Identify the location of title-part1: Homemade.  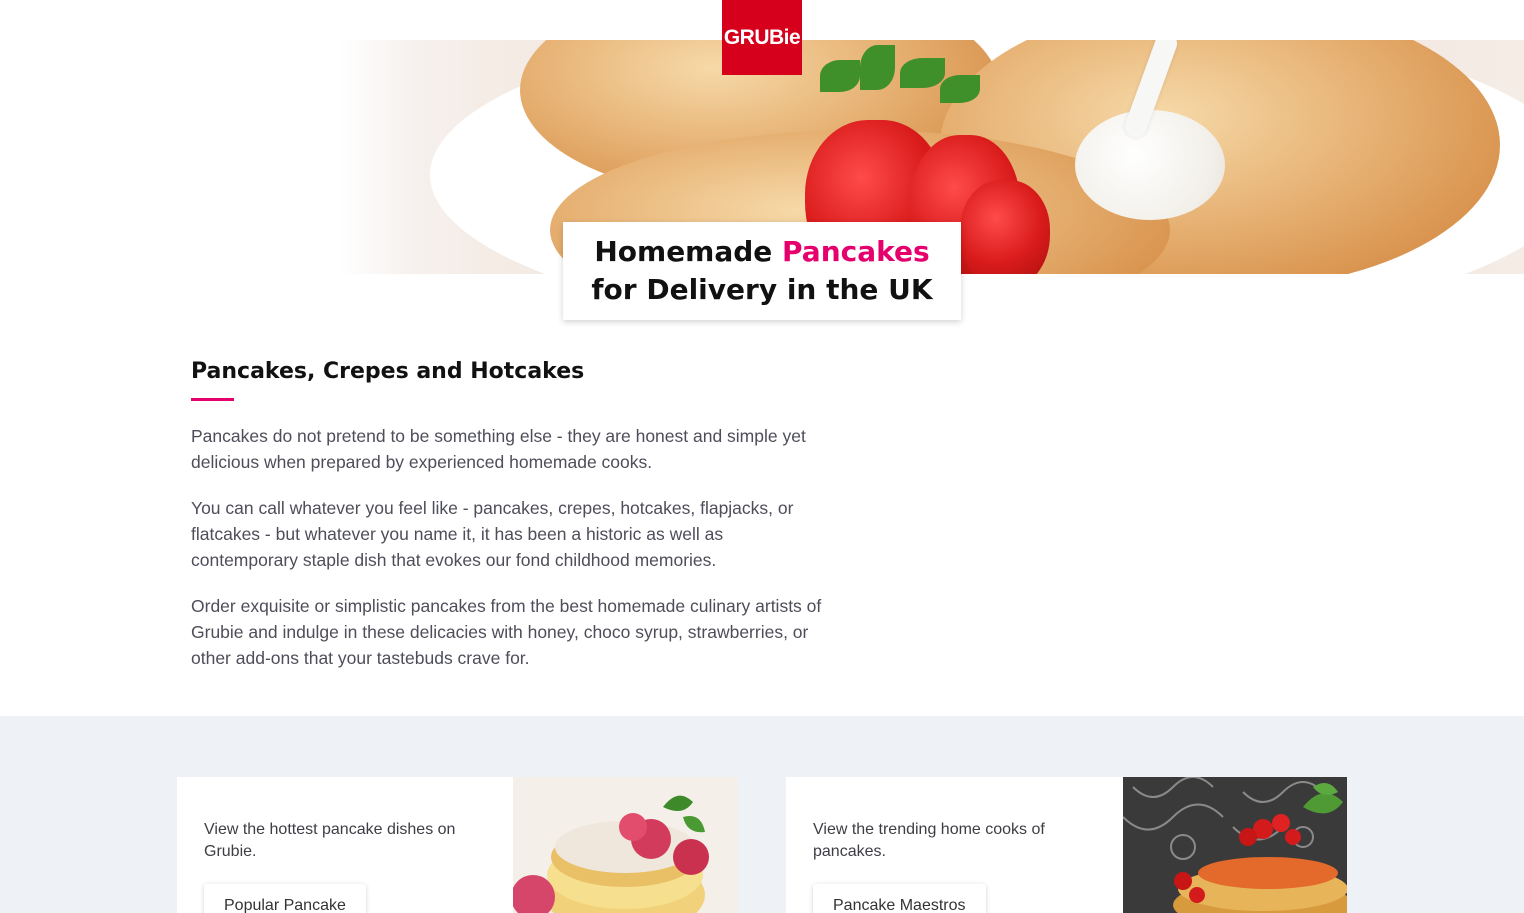
(688, 251).